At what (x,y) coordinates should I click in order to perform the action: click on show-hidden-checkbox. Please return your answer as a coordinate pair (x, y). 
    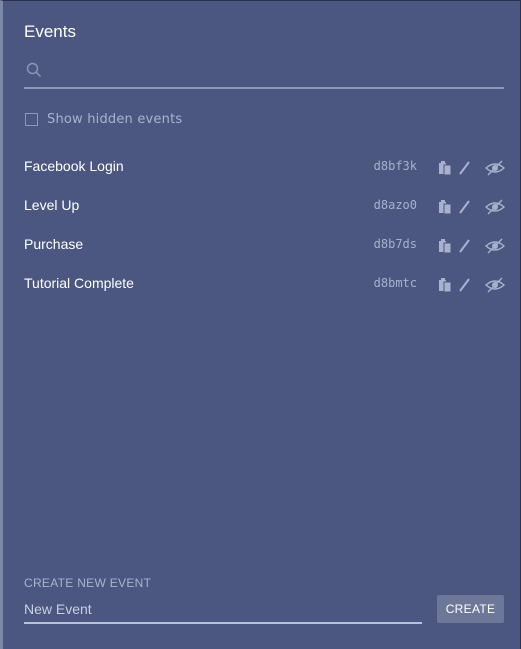
    Looking at the image, I should click on (31, 119).